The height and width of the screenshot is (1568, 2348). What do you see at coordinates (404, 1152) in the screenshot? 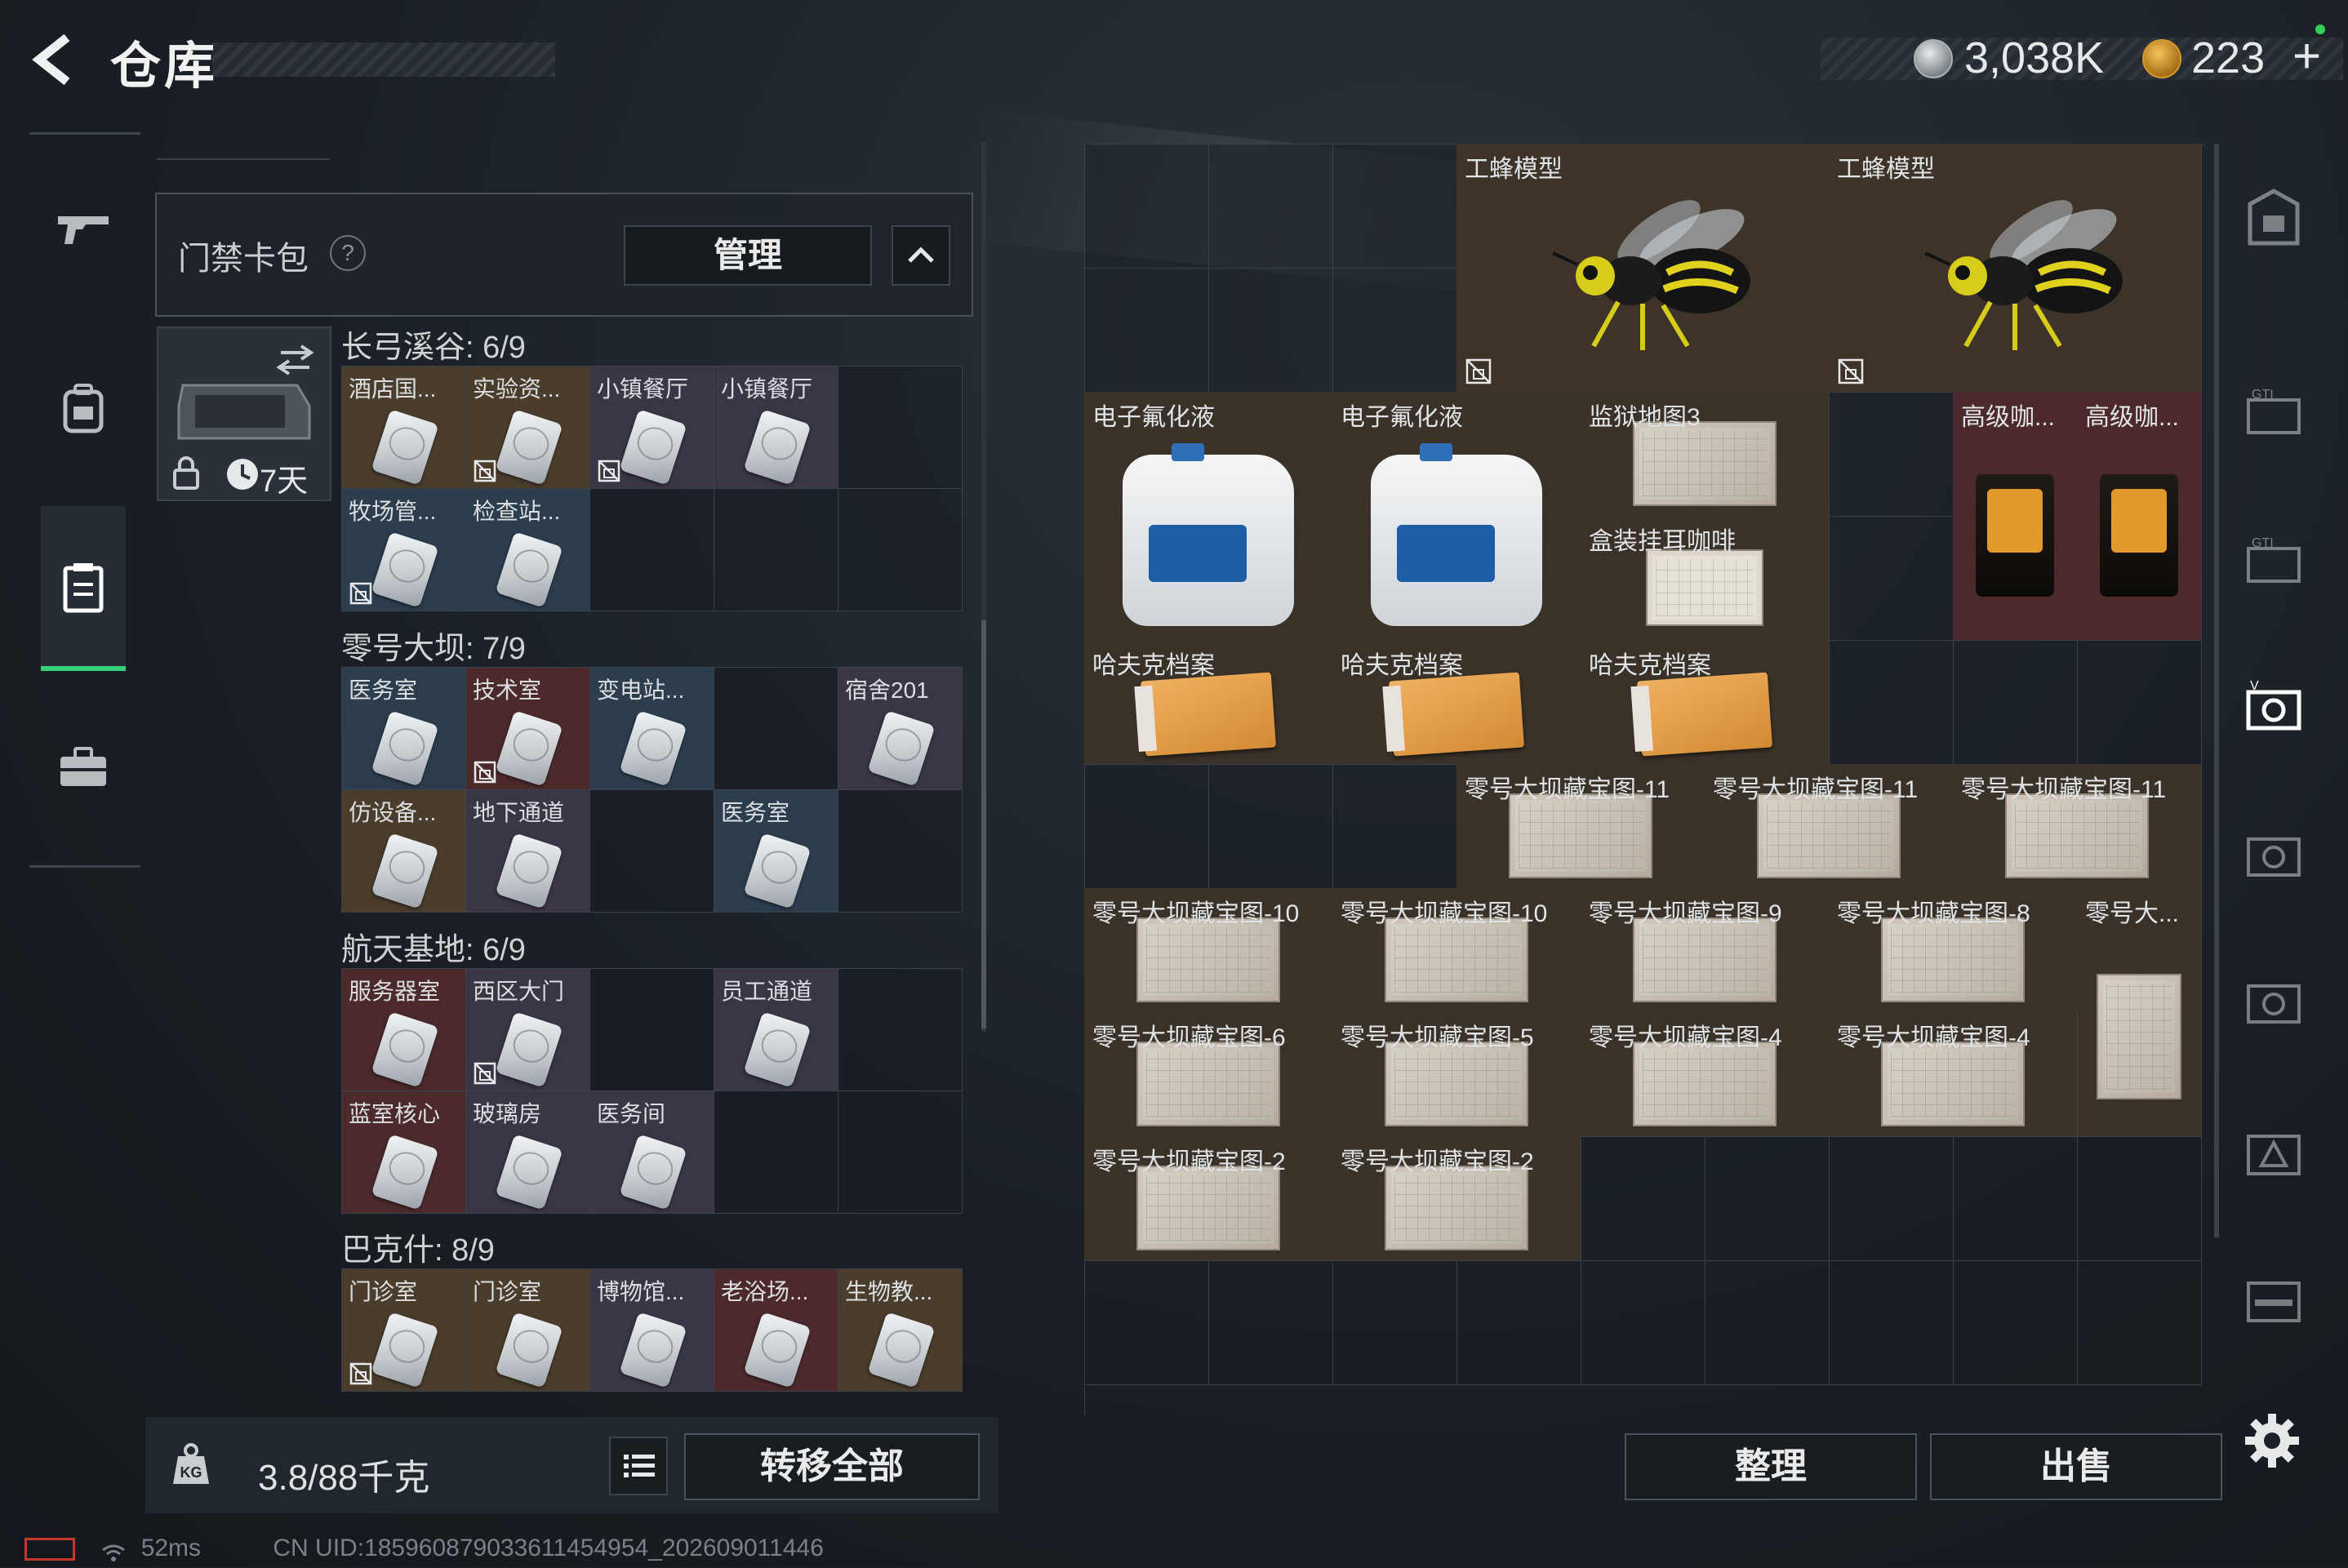
I see `access-card-slot: 蓝室核心` at bounding box center [404, 1152].